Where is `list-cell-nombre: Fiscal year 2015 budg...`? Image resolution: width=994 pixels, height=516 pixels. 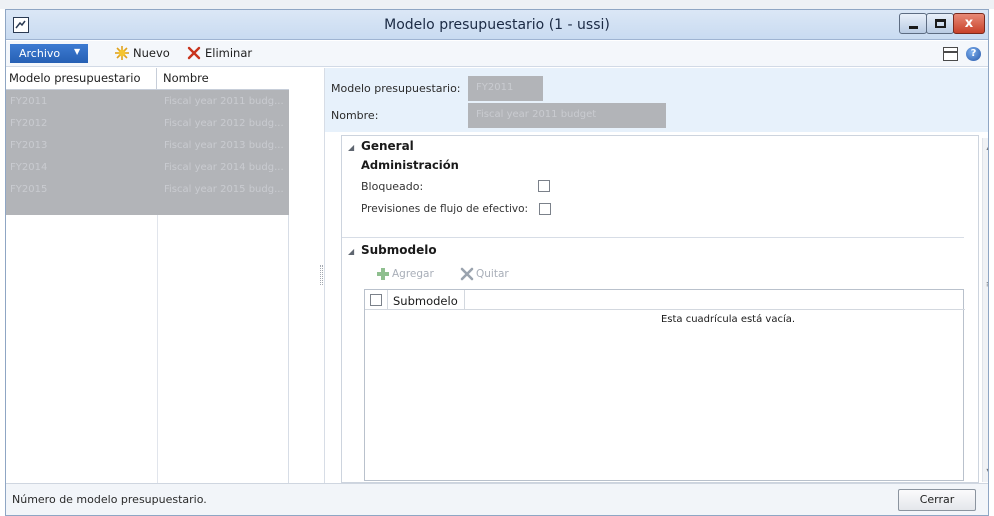
list-cell-nombre: Fiscal year 2015 budg... is located at coordinates (224, 189).